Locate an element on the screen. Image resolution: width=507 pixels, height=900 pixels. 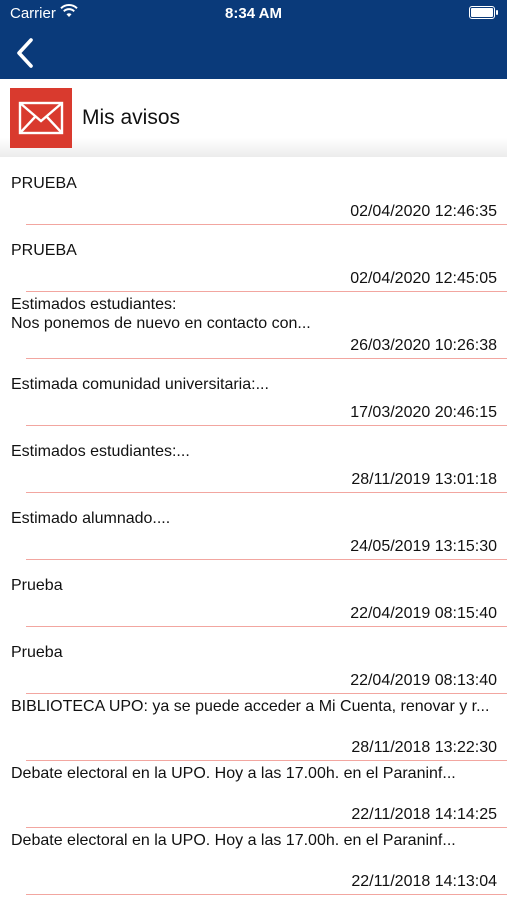
status-bar: Carrier 8:34 AM is located at coordinates (253, 14).